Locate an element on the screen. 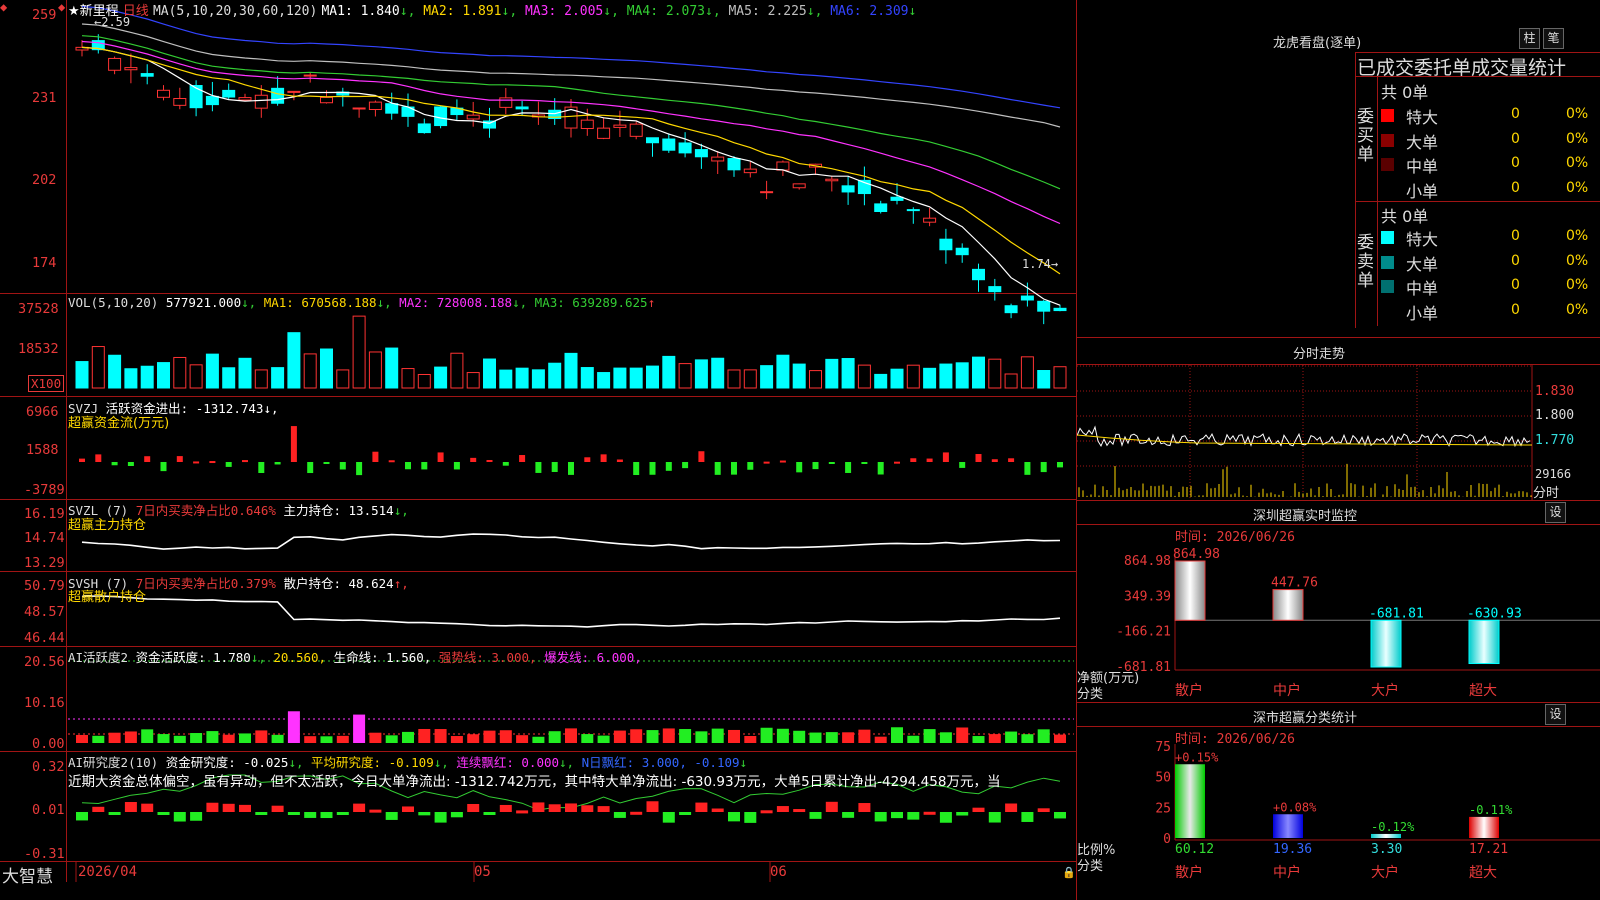 The height and width of the screenshot is (900, 1600). x-label: 05 is located at coordinates (482, 872).